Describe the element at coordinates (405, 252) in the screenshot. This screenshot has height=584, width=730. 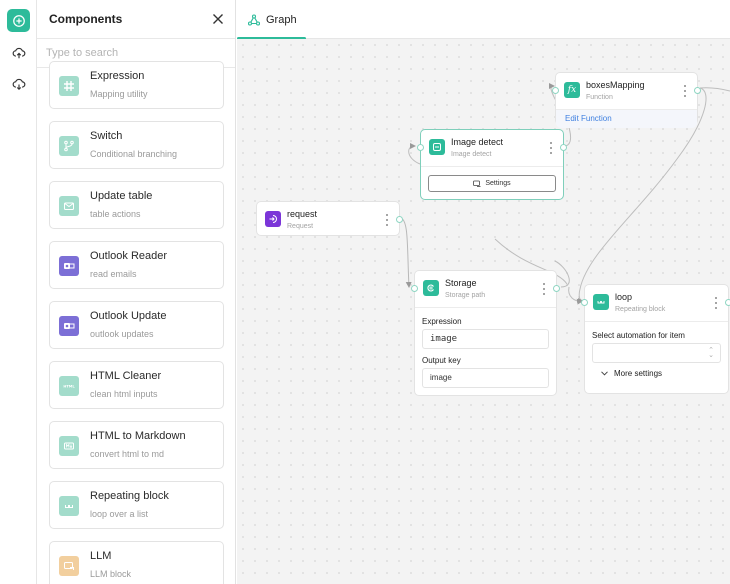
I see `edge-request-storage` at that location.